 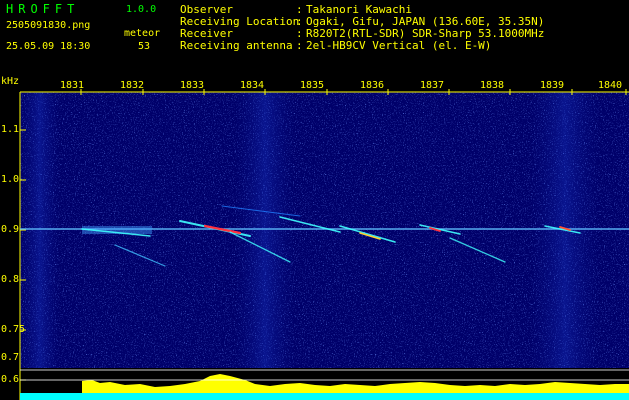 I want to click on observation-datetime: 25.05.09 18:30, so click(x=48, y=46).